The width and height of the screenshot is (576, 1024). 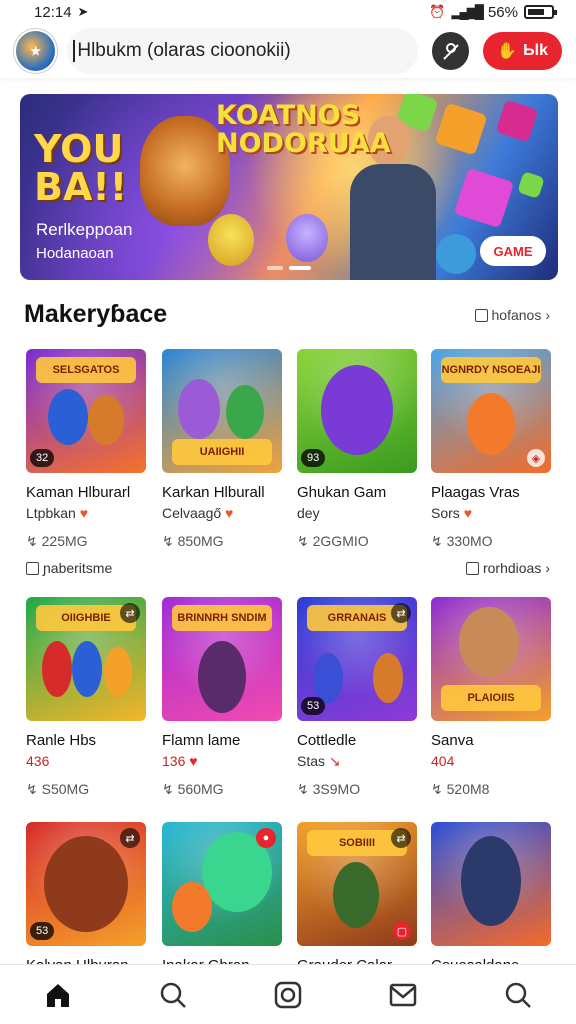 I want to click on game-size: ↯ 850MG, so click(x=222, y=541).